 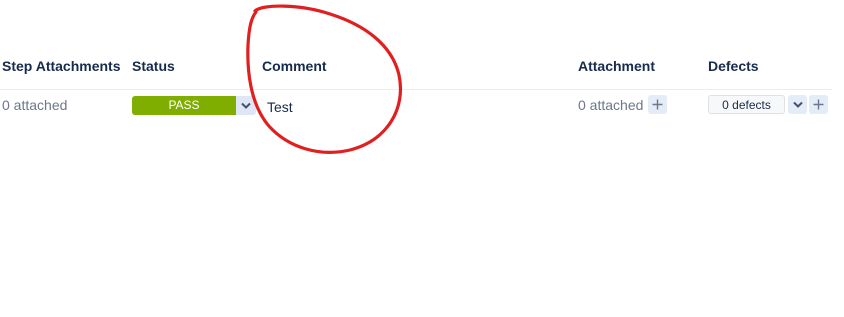 What do you see at coordinates (294, 66) in the screenshot?
I see `header-comment: Comment` at bounding box center [294, 66].